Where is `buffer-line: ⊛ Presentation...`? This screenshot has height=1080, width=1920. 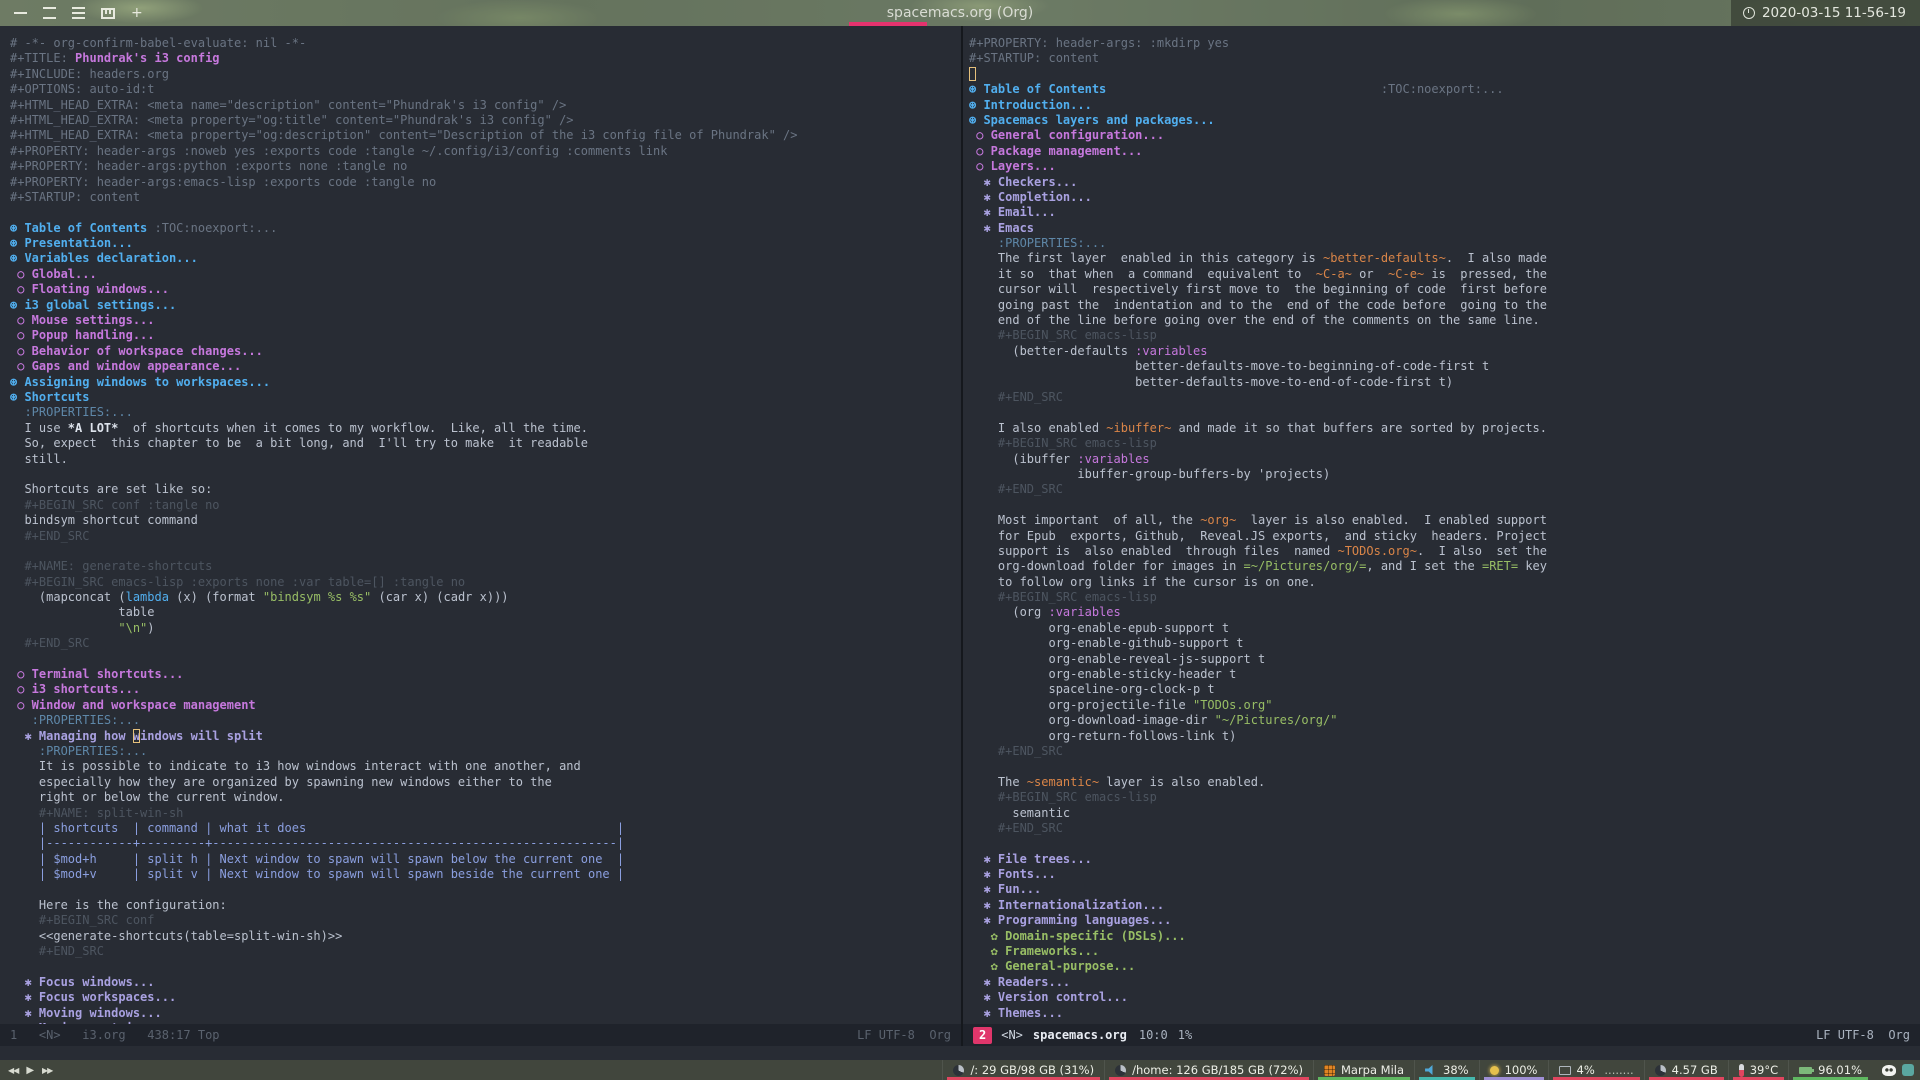
buffer-line: ⊛ Presentation... is located at coordinates (71, 243).